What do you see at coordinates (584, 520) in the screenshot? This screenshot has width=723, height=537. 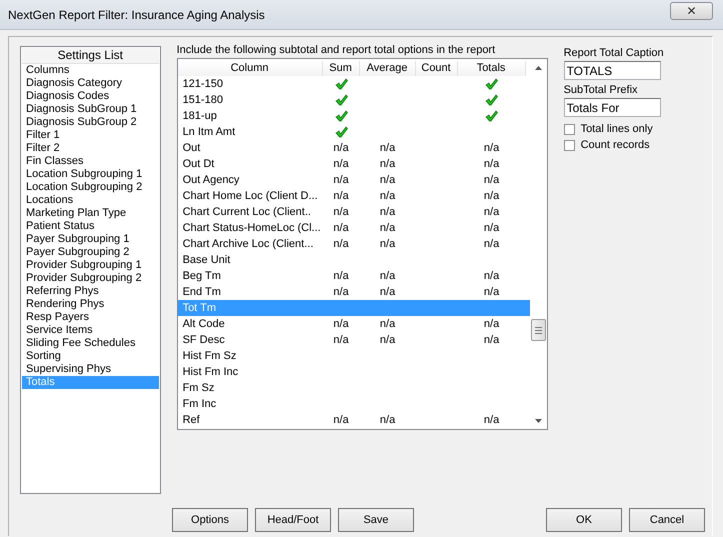 I see `dialog-button: OK` at bounding box center [584, 520].